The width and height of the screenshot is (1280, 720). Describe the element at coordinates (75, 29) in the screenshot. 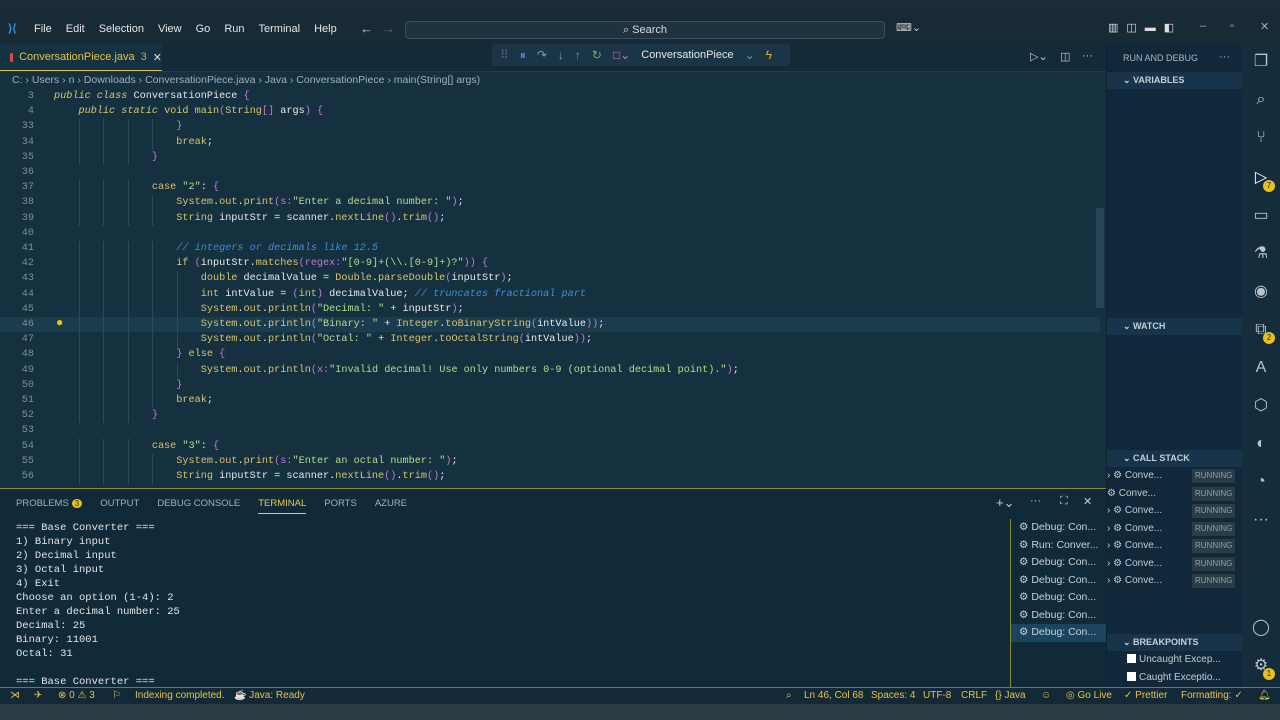

I see `menu-edit: Edit` at that location.